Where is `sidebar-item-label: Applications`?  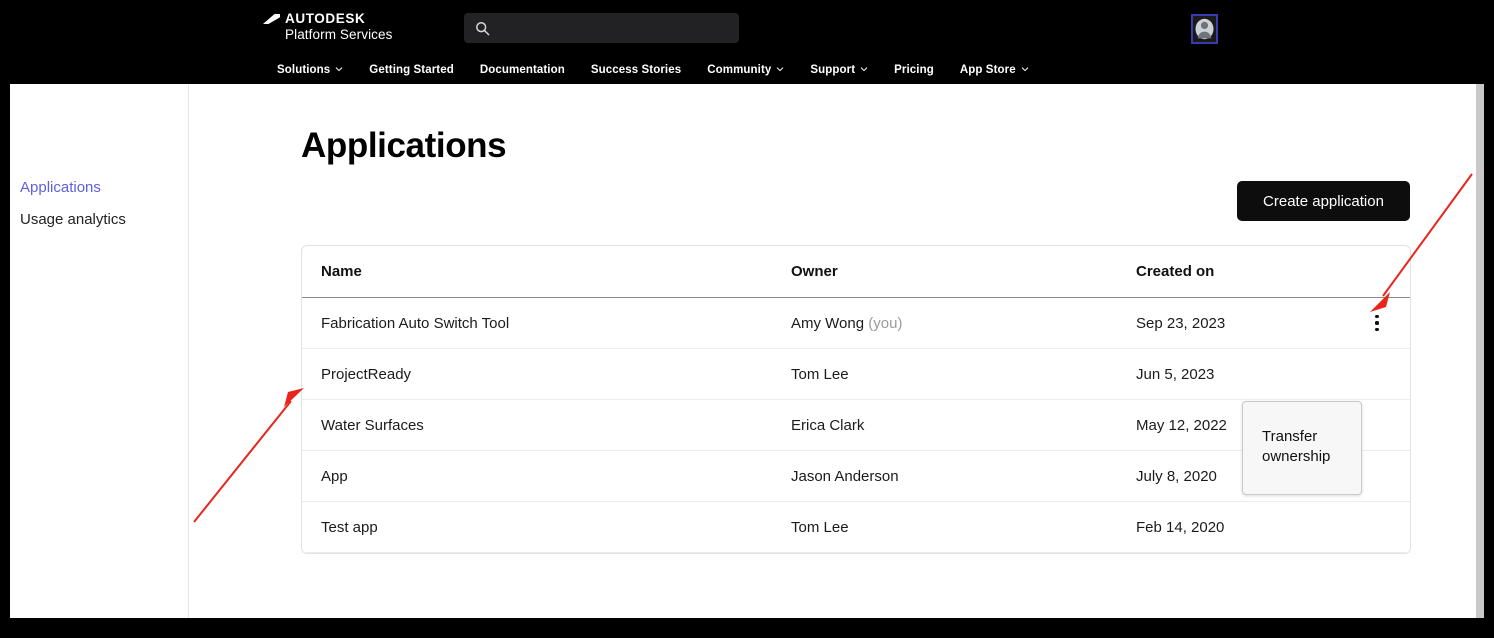 sidebar-item-label: Applications is located at coordinates (60, 187).